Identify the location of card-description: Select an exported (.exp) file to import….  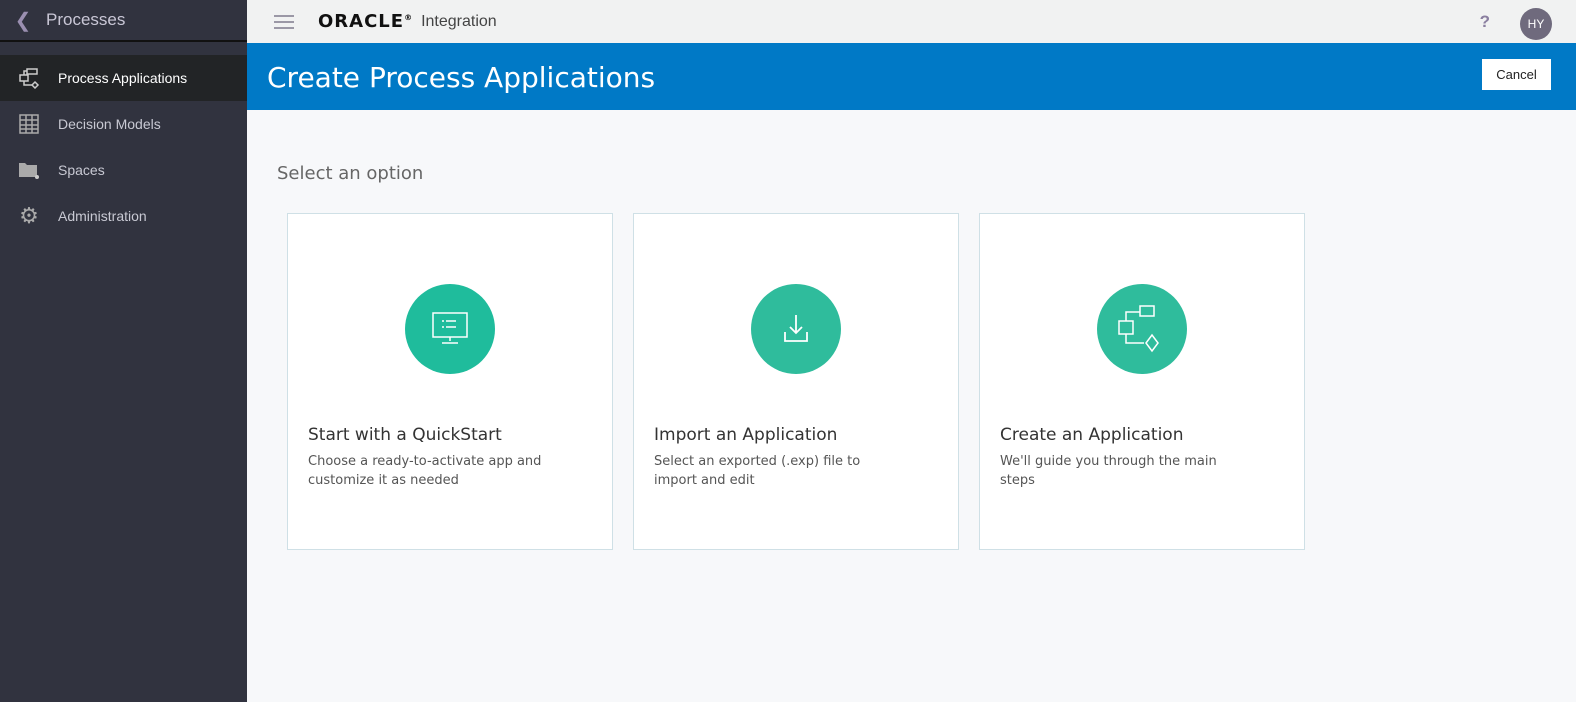
(757, 471).